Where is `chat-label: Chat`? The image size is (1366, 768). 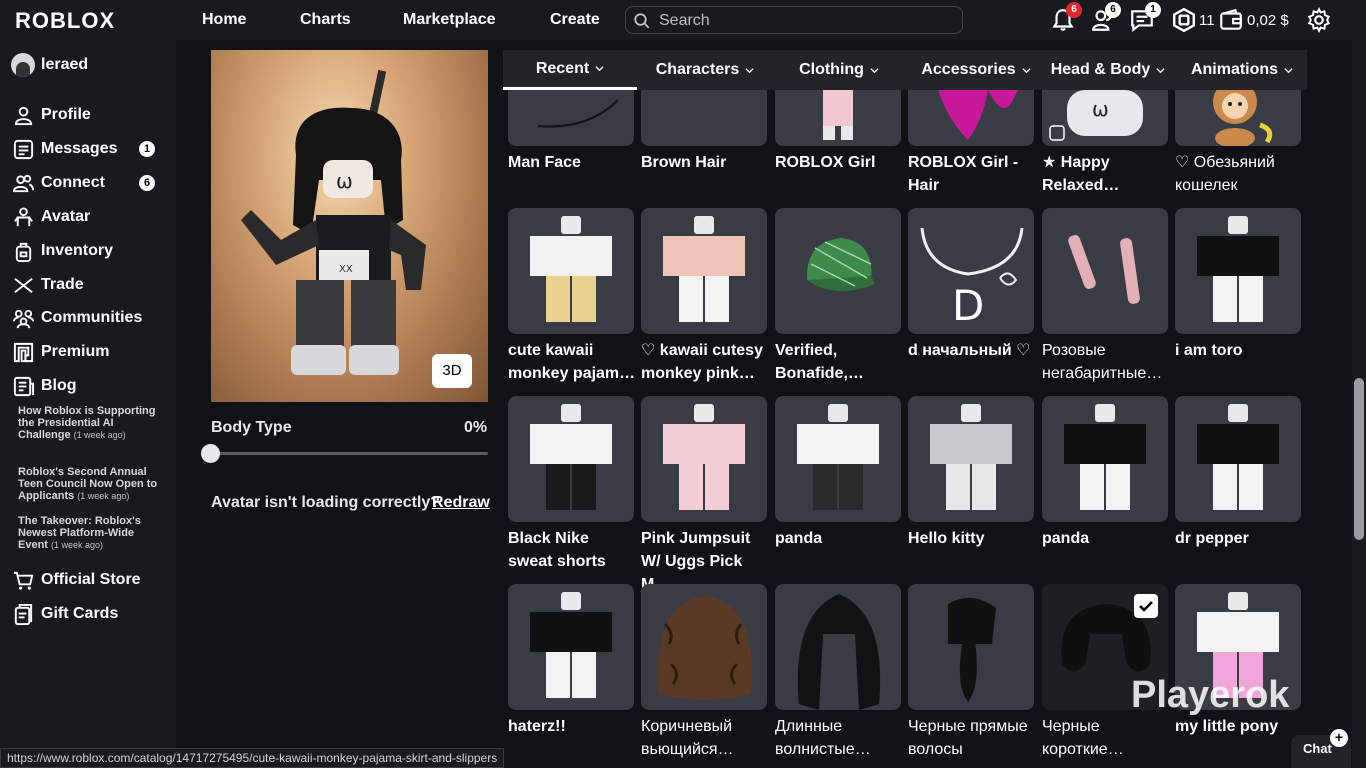 chat-label: Chat is located at coordinates (1317, 748).